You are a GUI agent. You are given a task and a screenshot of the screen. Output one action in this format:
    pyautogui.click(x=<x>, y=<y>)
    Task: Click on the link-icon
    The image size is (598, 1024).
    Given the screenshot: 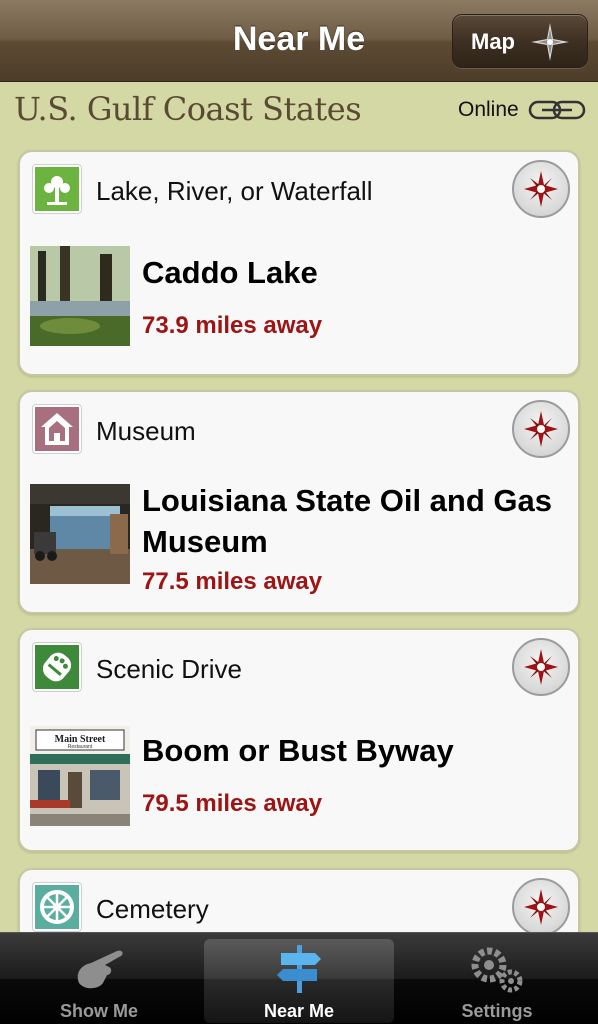 What is the action you would take?
    pyautogui.click(x=557, y=110)
    